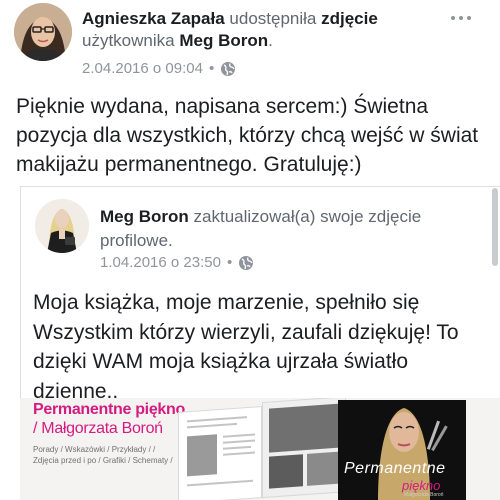  What do you see at coordinates (270, 40) in the screenshot?
I see `post-header-period: .` at bounding box center [270, 40].